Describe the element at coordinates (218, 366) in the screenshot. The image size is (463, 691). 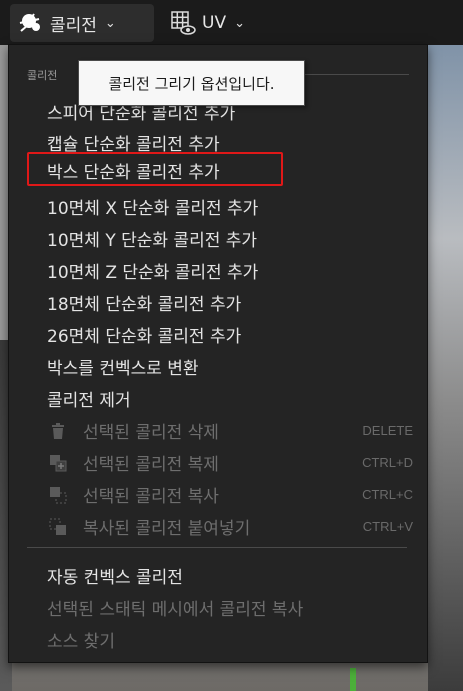
I see `menu-item-convert-box-to-convex: 박스를 컨벡스로 변환` at that location.